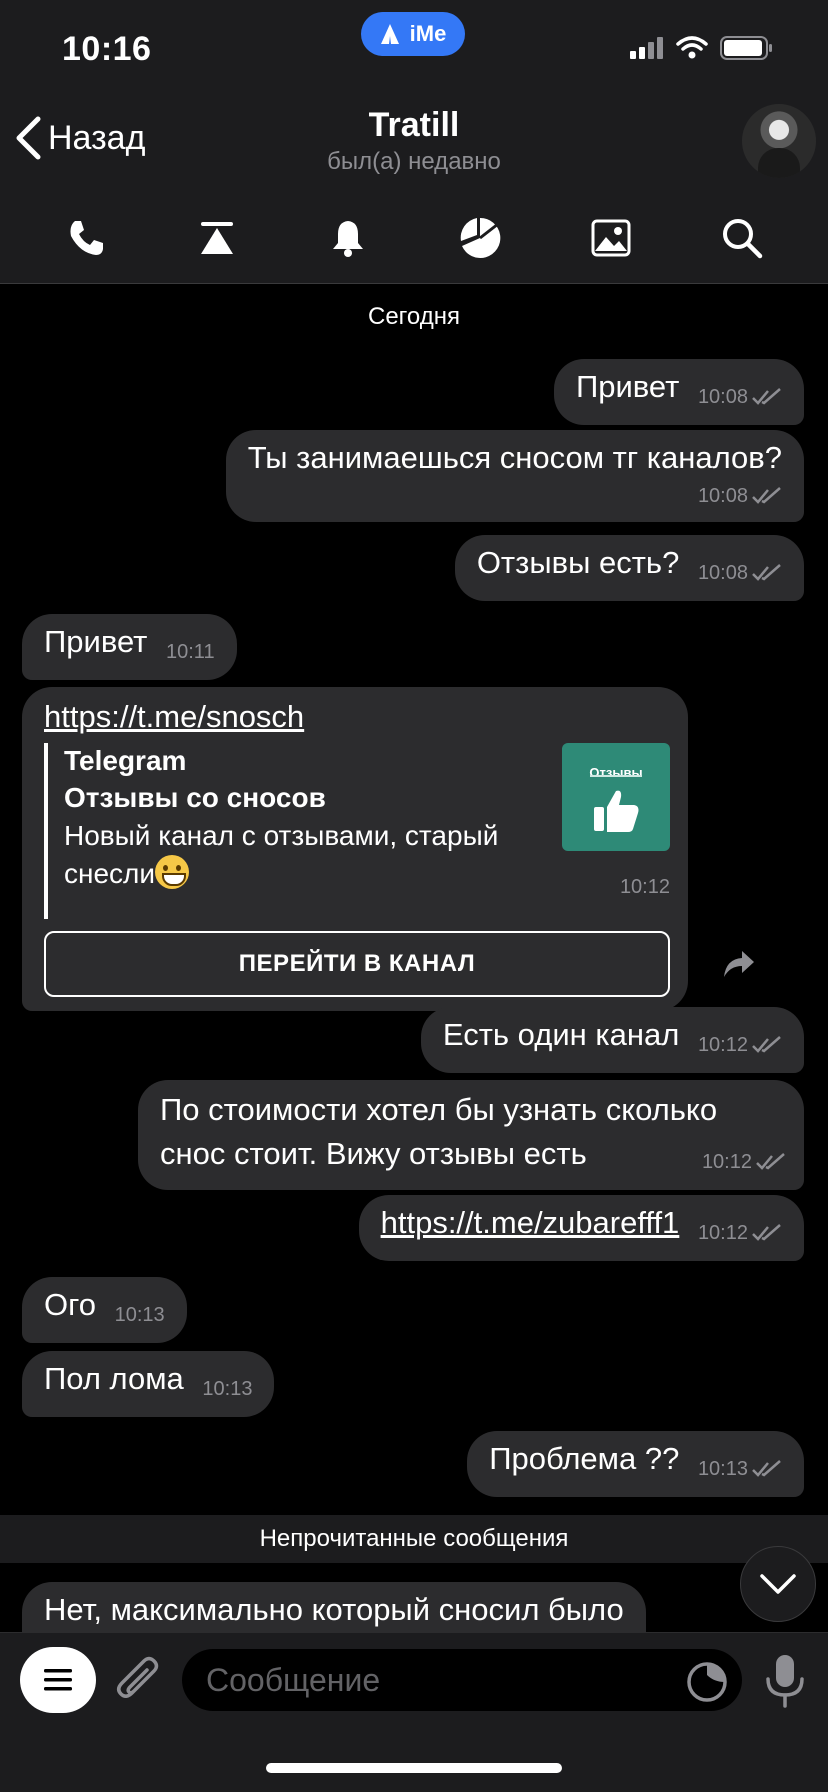  What do you see at coordinates (514, 476) in the screenshot?
I see `message-out: Ты занимаешься сносом тг каналов? 10:08` at bounding box center [514, 476].